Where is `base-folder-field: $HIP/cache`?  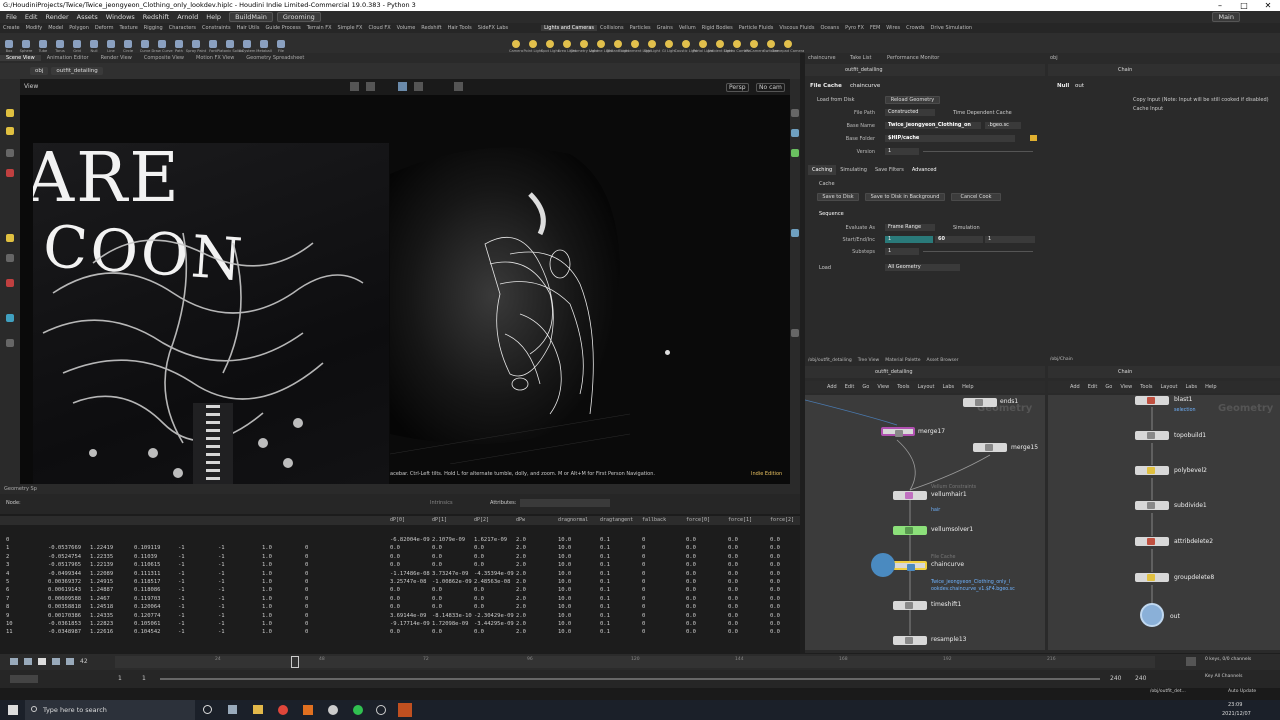
base-folder-field: $HIP/cache is located at coordinates (950, 138).